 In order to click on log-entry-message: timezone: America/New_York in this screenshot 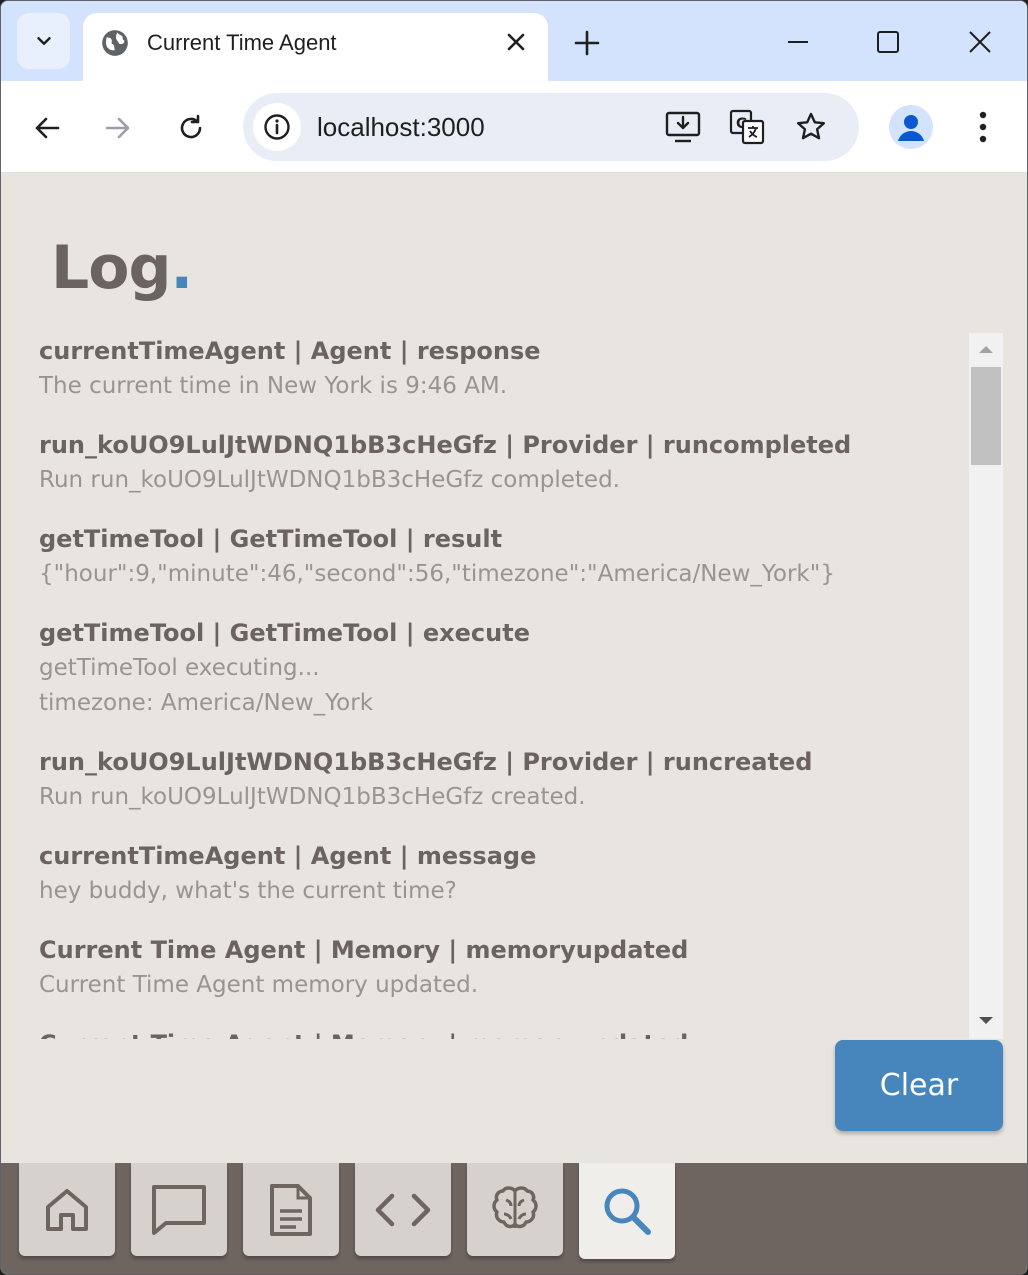, I will do `click(206, 703)`.